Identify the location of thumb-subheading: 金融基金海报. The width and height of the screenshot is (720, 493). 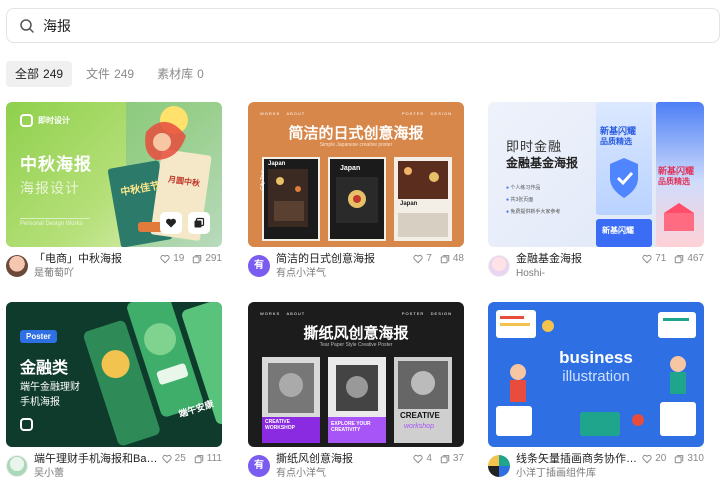
(542, 163).